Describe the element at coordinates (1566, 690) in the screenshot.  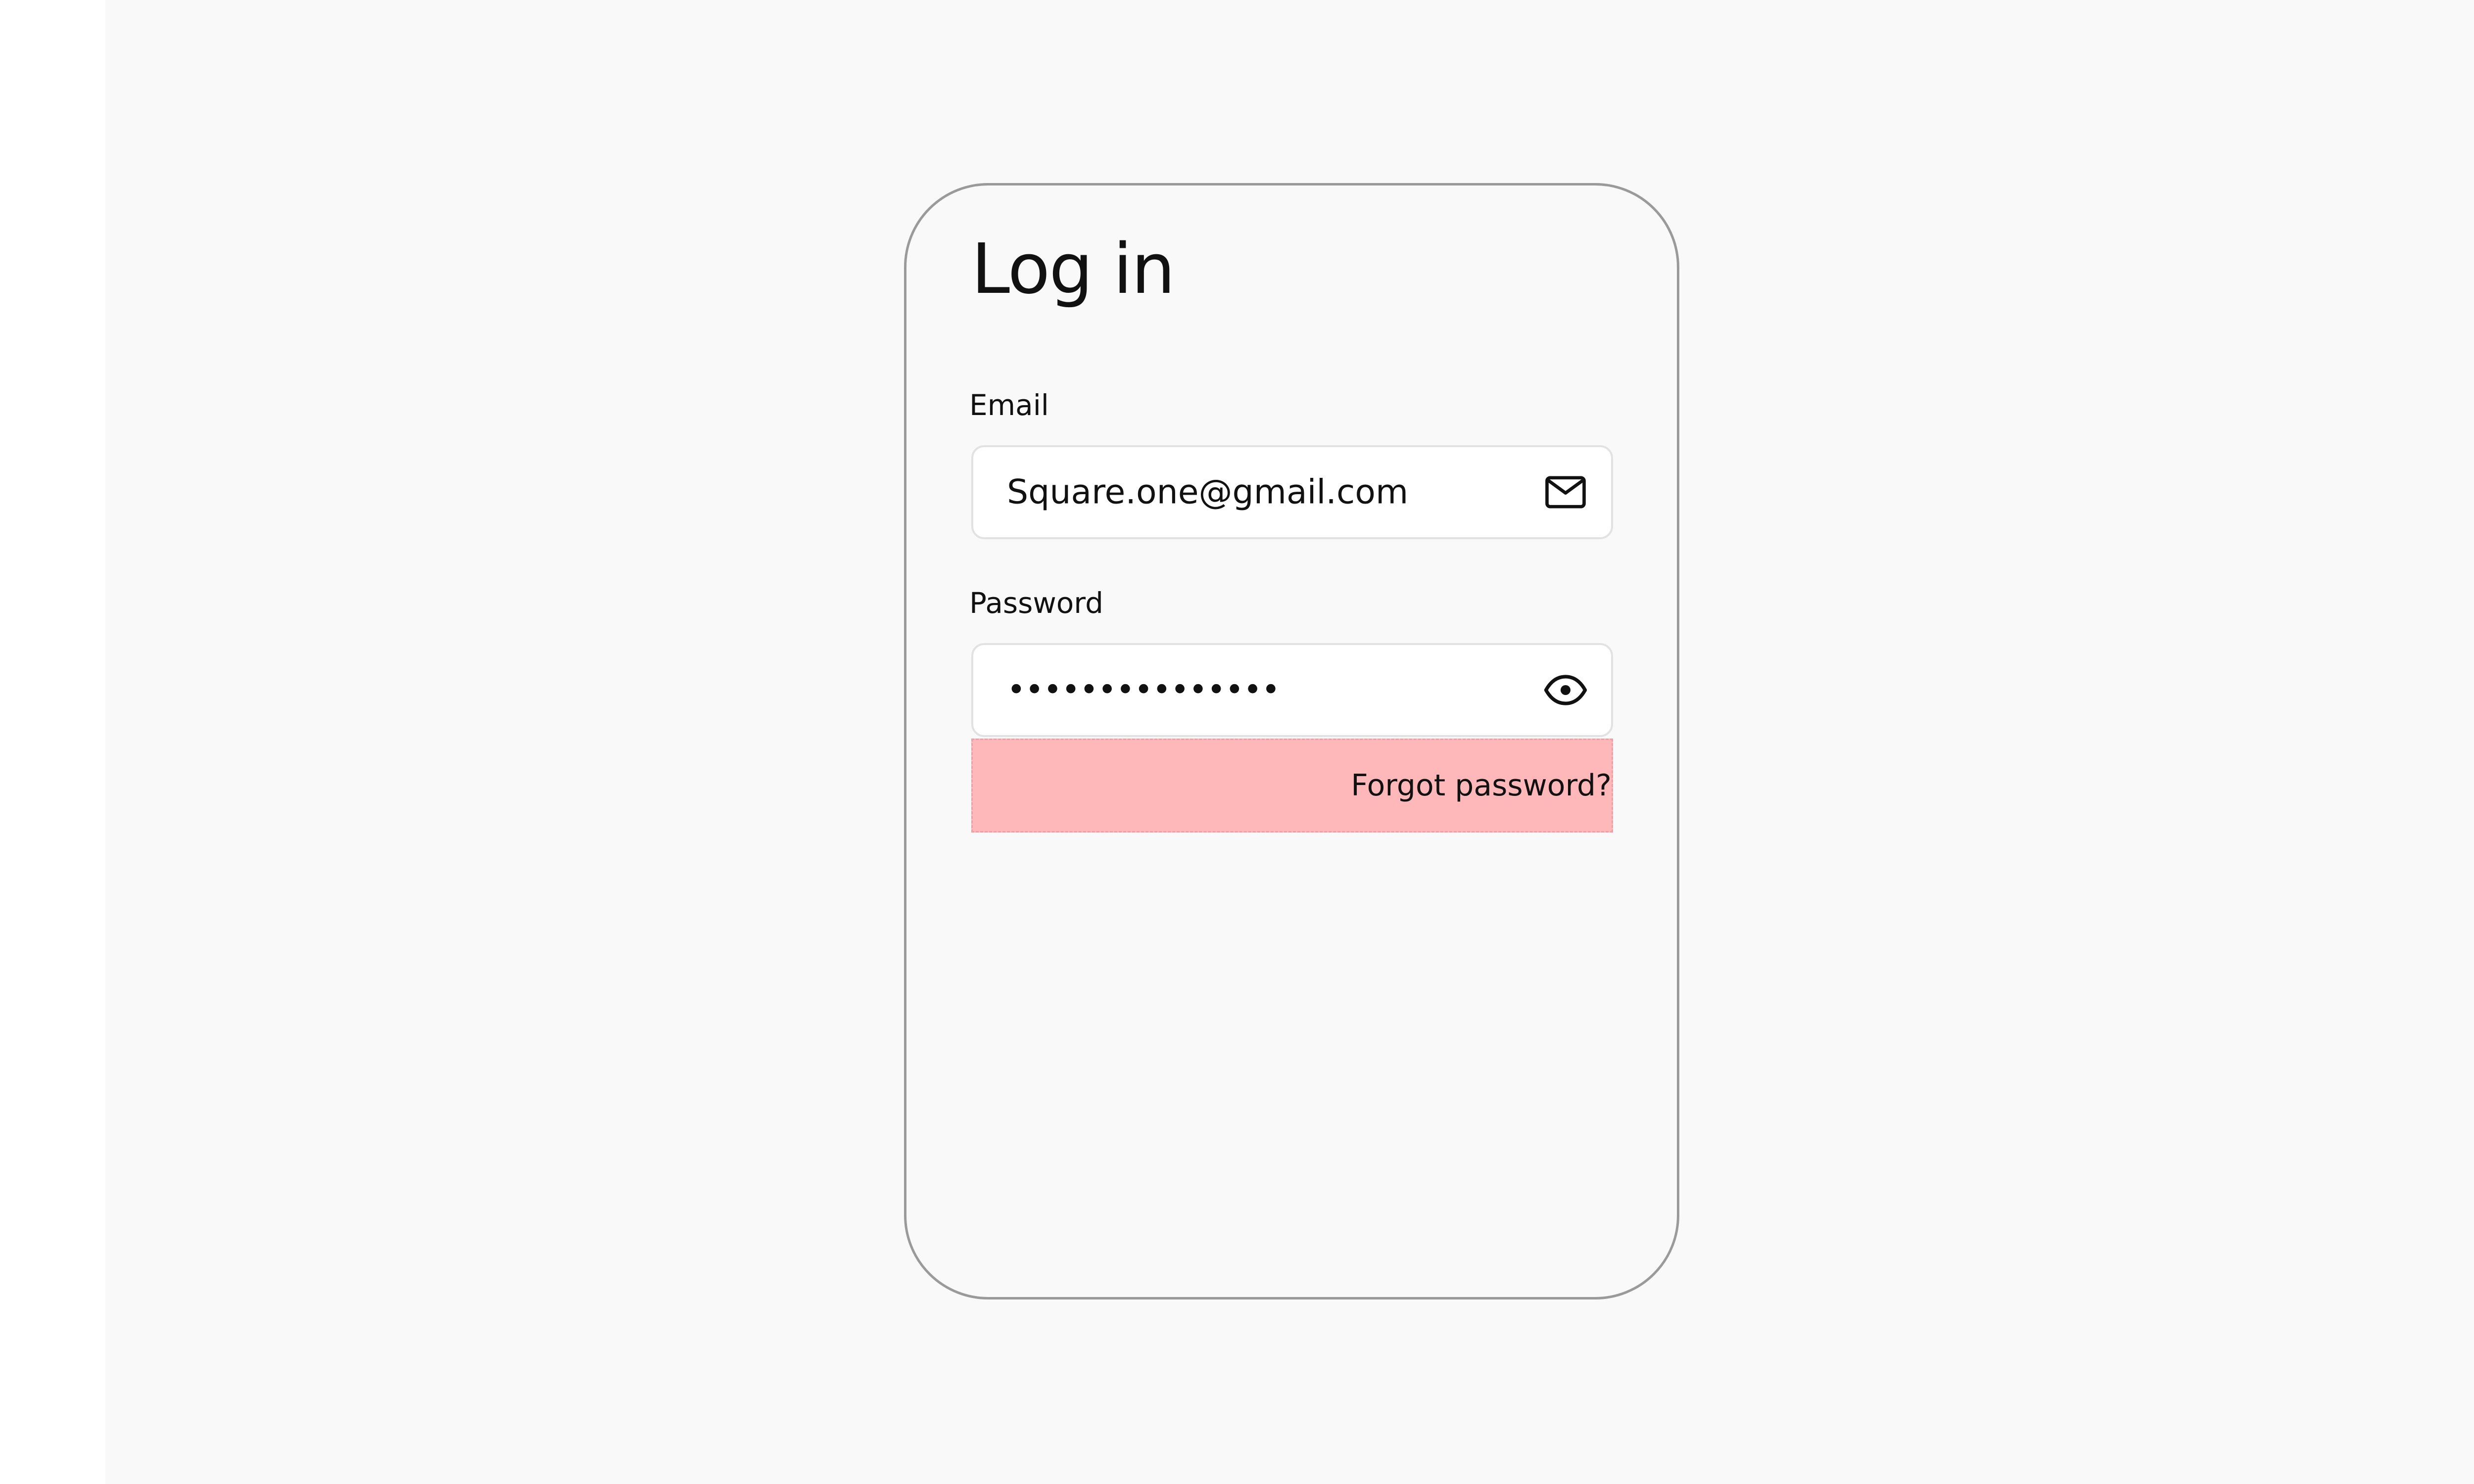
I see `eye-icon` at that location.